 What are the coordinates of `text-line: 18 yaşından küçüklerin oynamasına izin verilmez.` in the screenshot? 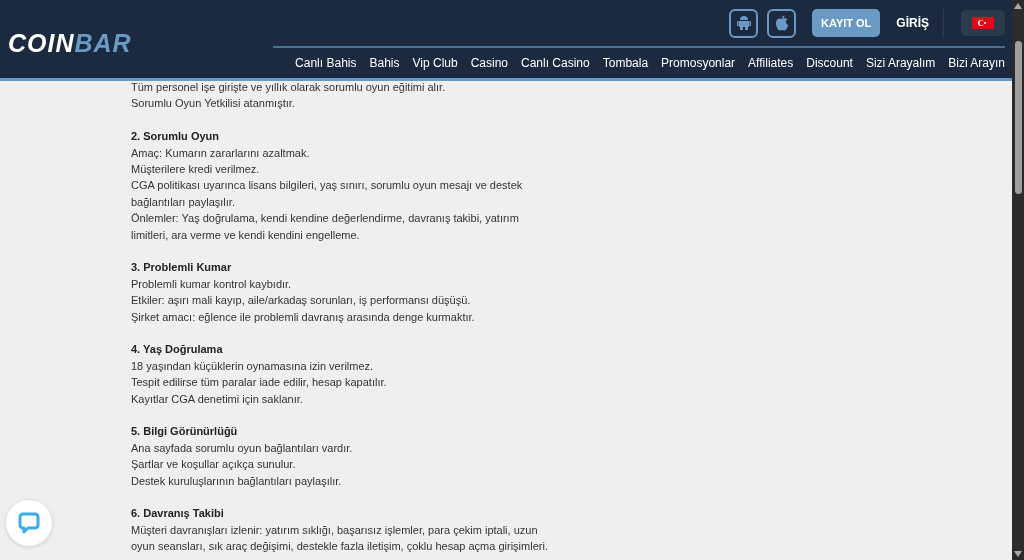 It's located at (253, 366).